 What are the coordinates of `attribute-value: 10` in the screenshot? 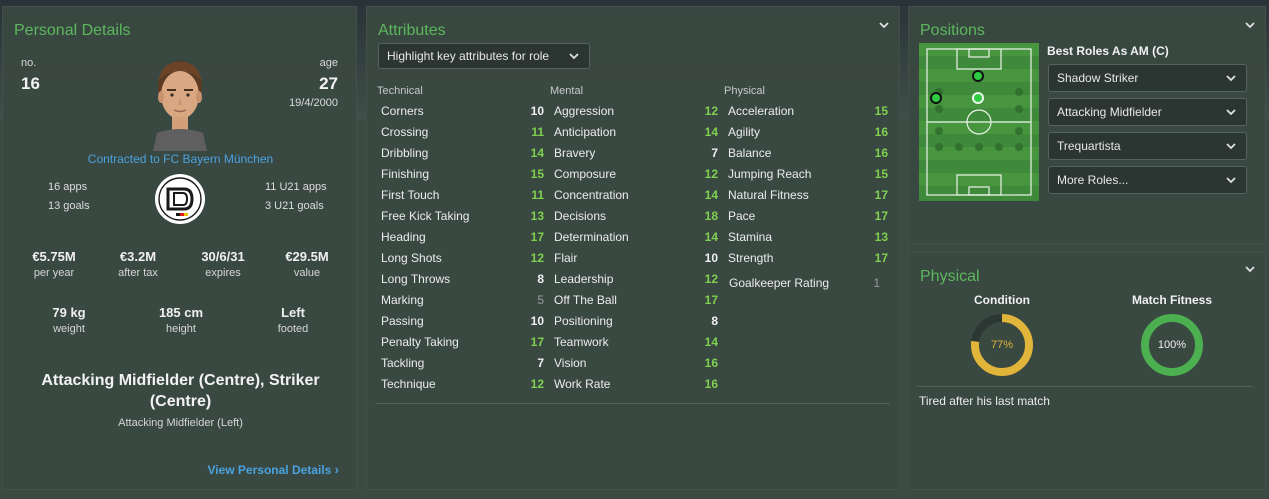 It's located at (537, 111).